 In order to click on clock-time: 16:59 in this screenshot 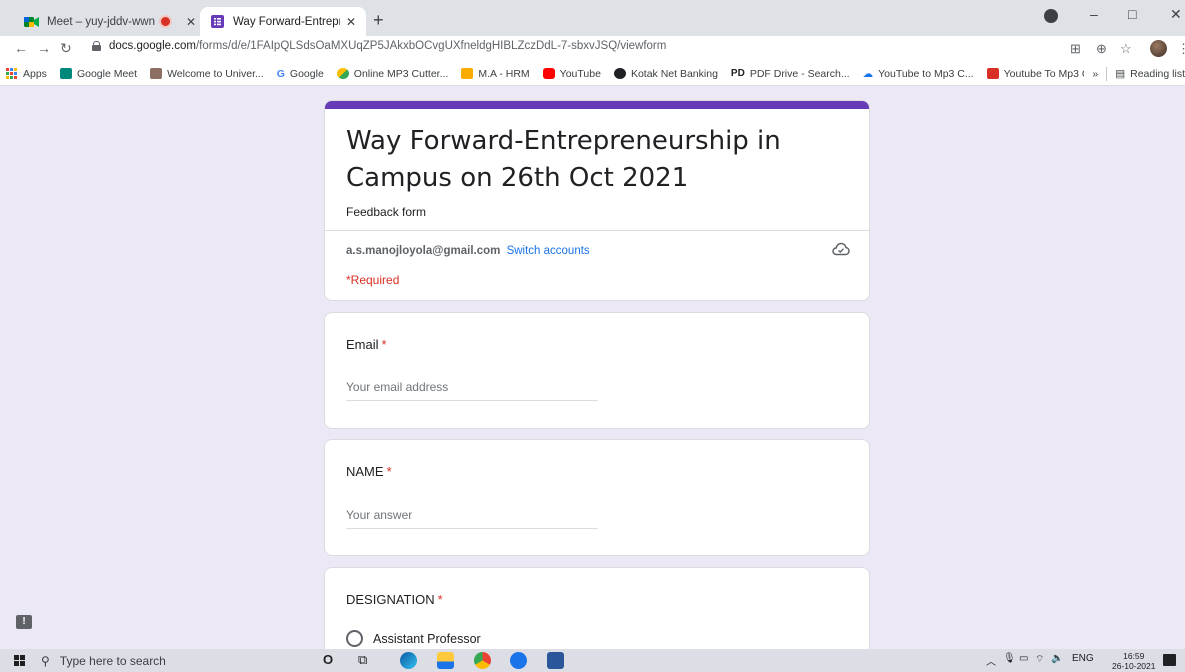, I will do `click(1134, 656)`.